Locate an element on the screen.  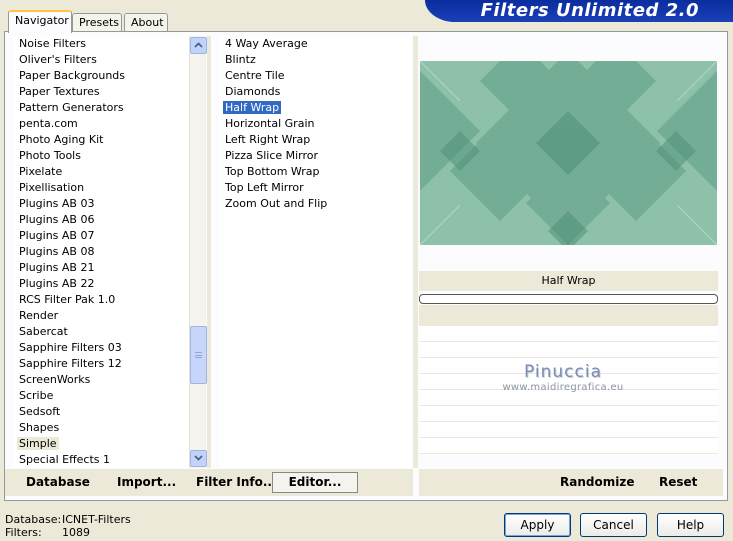
watermark: Pinuccia www.maidiregrafica.eu is located at coordinates (563, 377).